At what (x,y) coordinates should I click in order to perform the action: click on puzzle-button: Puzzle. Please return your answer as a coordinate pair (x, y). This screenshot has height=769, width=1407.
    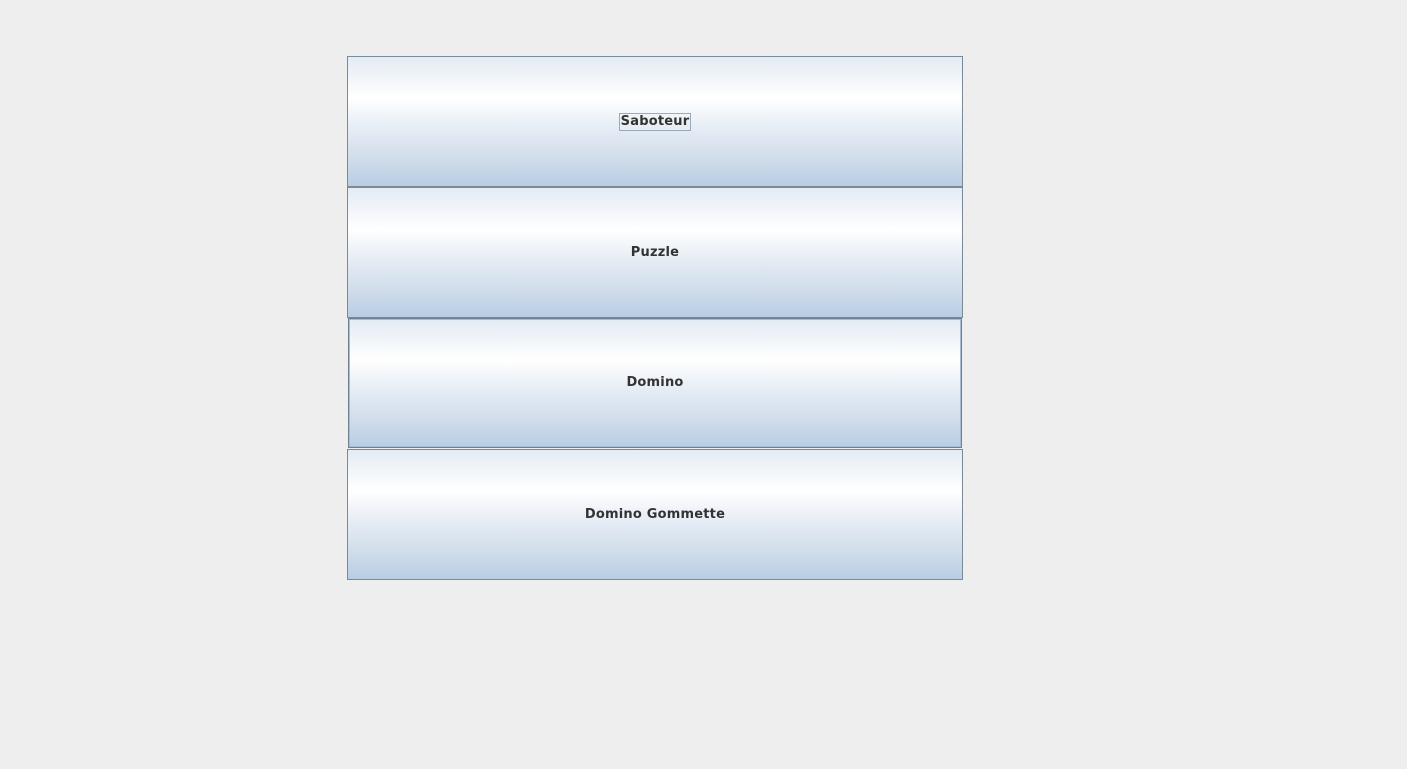
    Looking at the image, I should click on (655, 252).